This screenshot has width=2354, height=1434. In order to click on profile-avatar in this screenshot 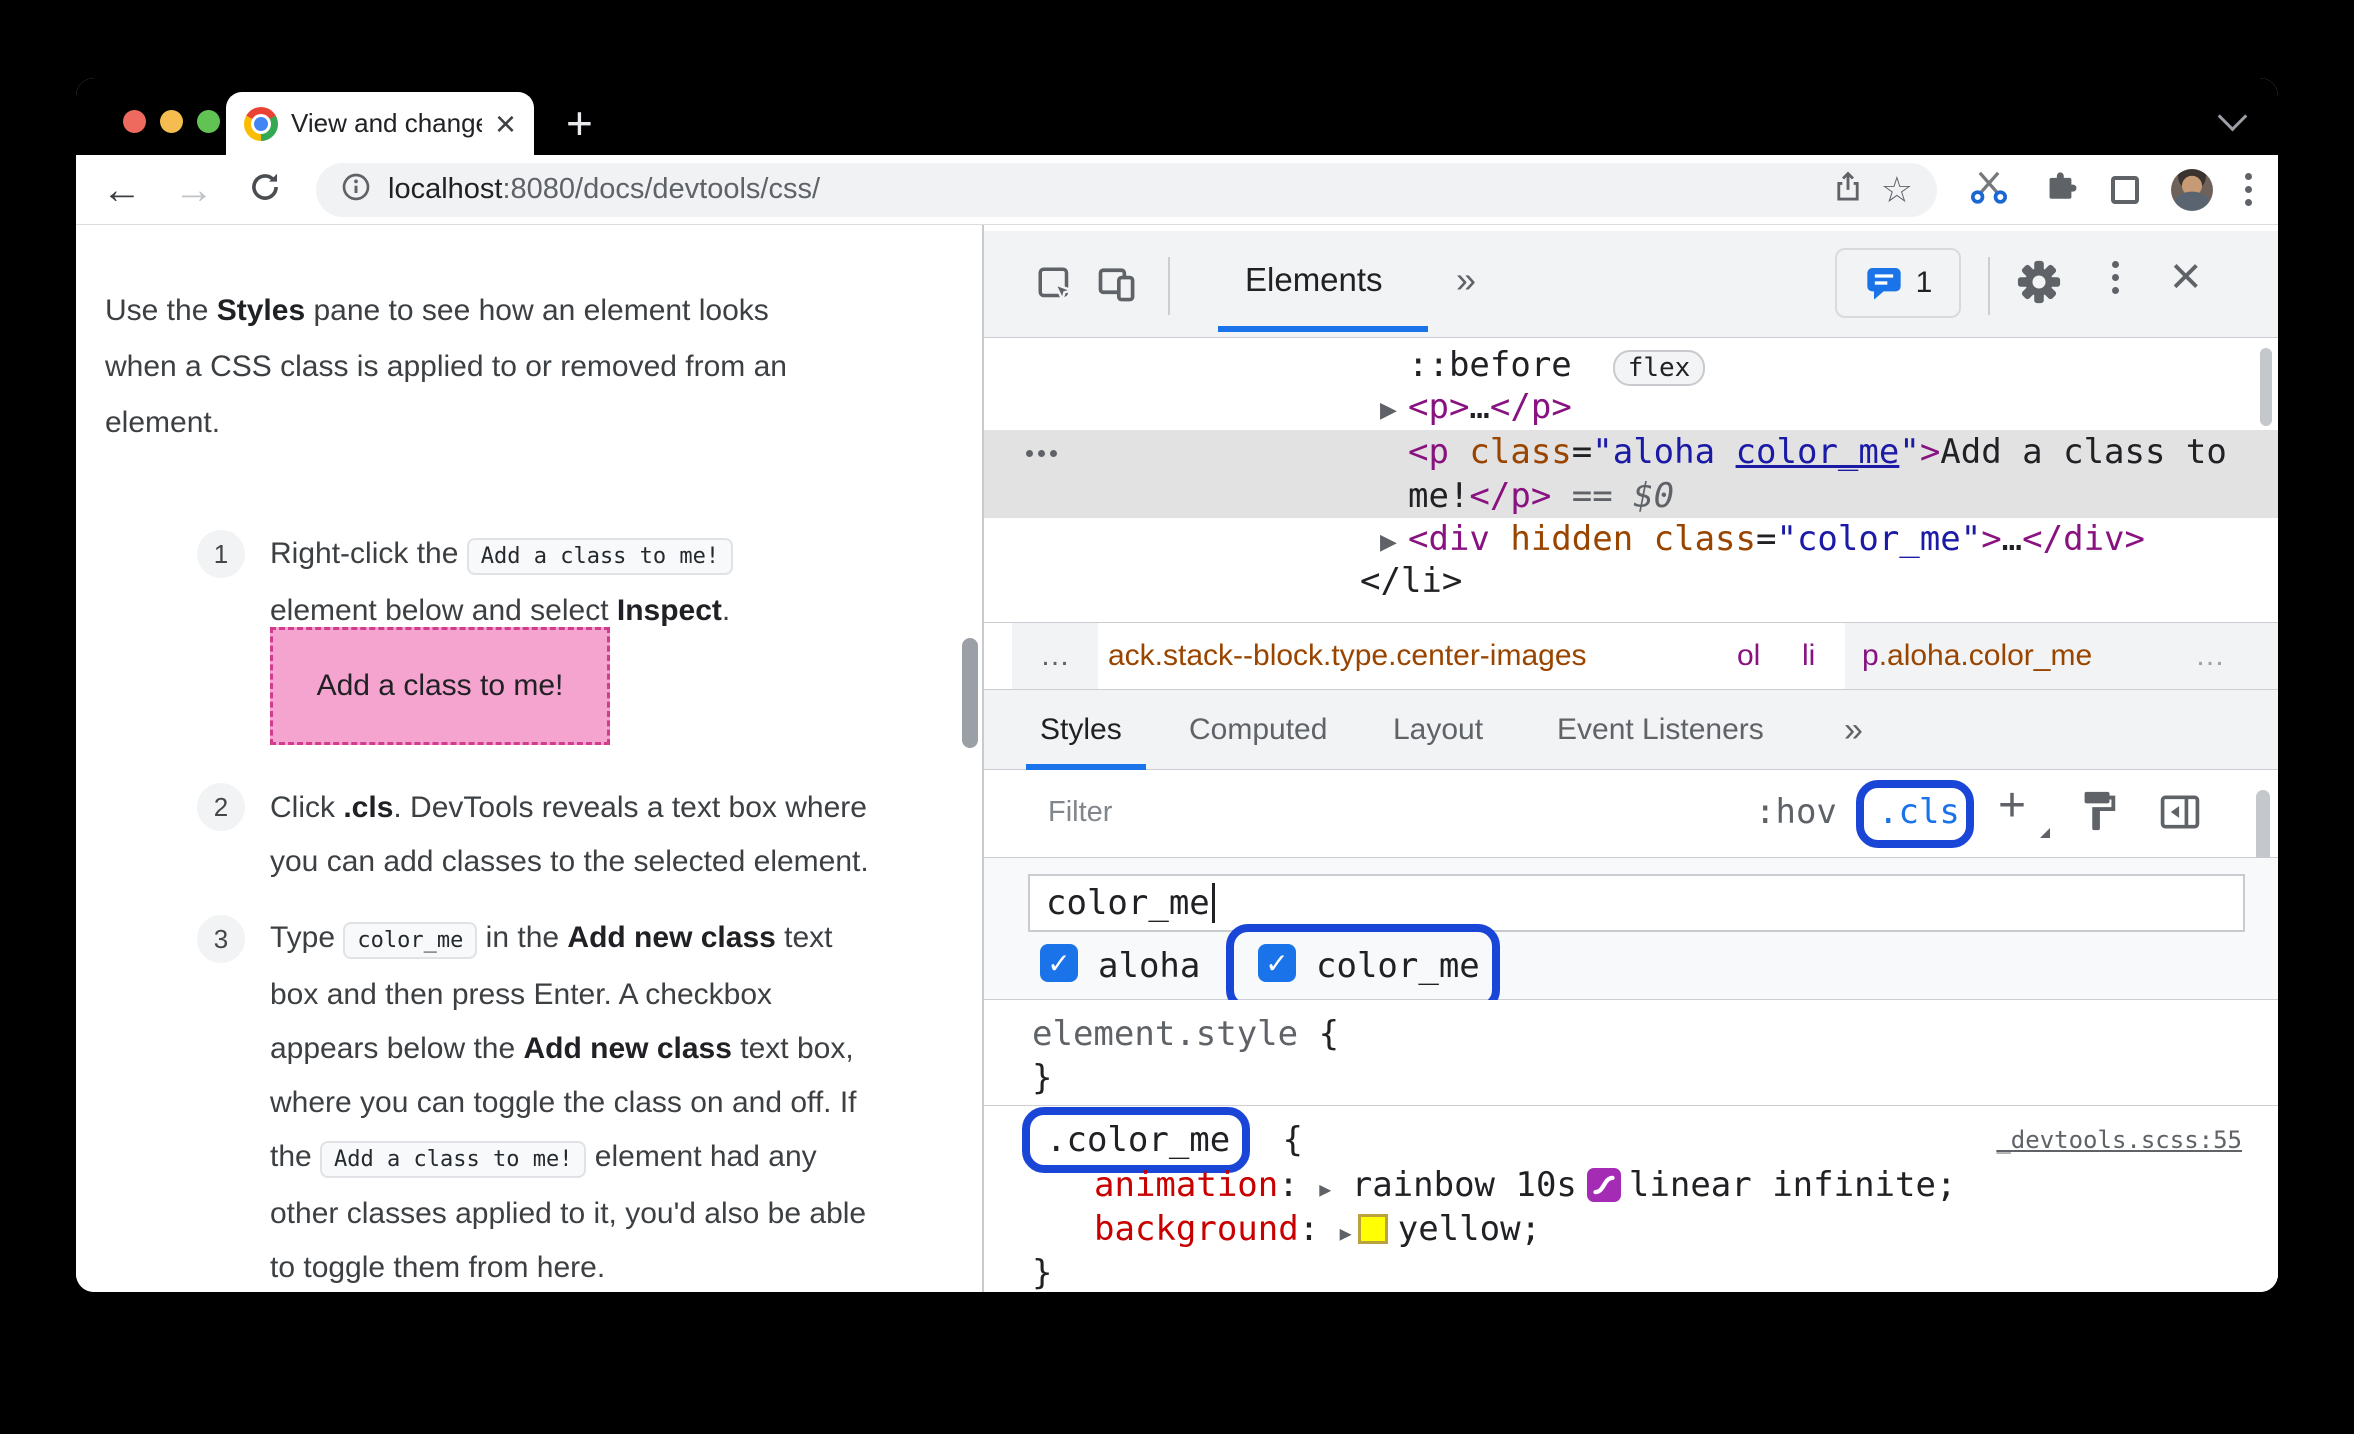, I will do `click(2192, 189)`.